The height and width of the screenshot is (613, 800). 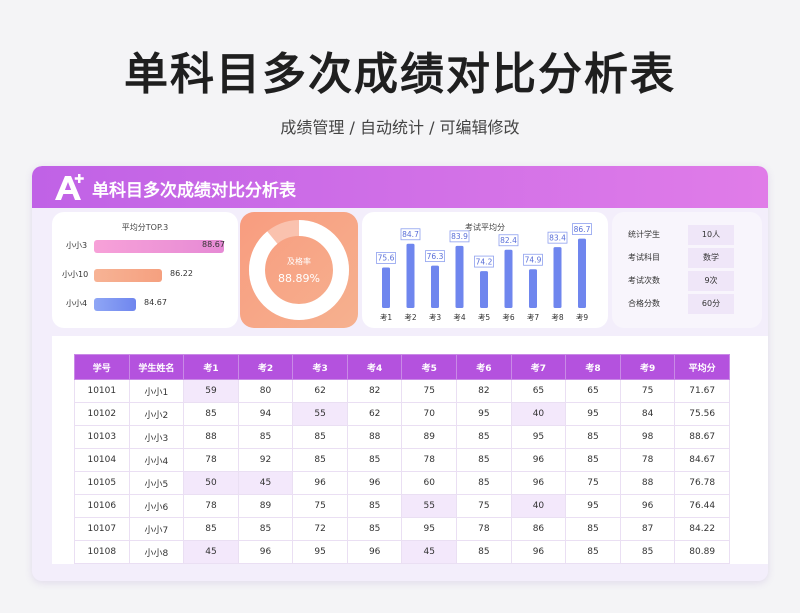 I want to click on table-cell: 10107, so click(x=102, y=529).